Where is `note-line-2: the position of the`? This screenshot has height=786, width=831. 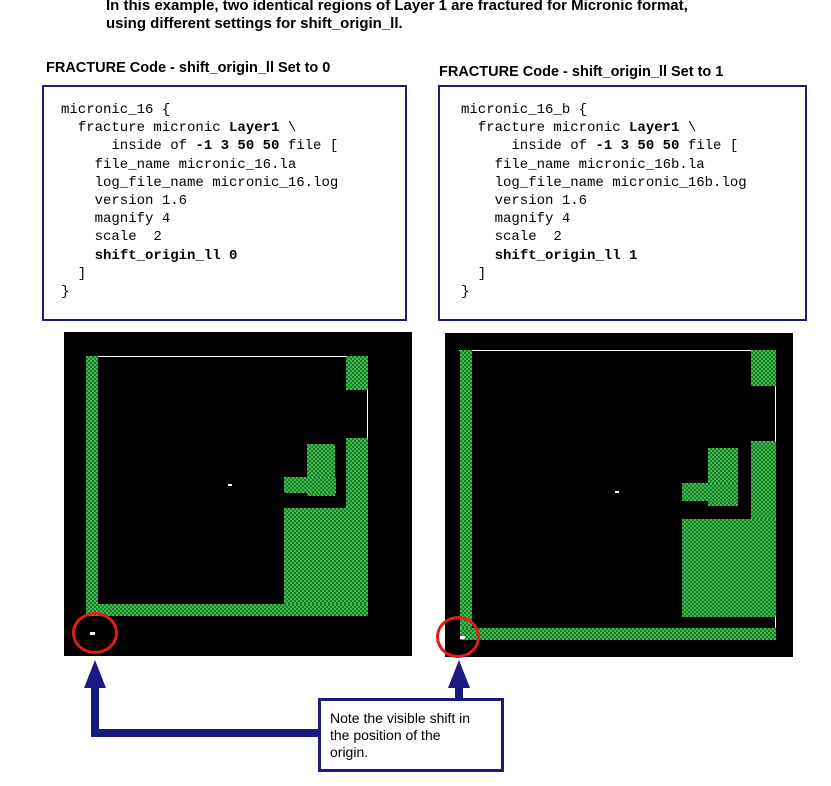 note-line-2: the position of the is located at coordinates (385, 735).